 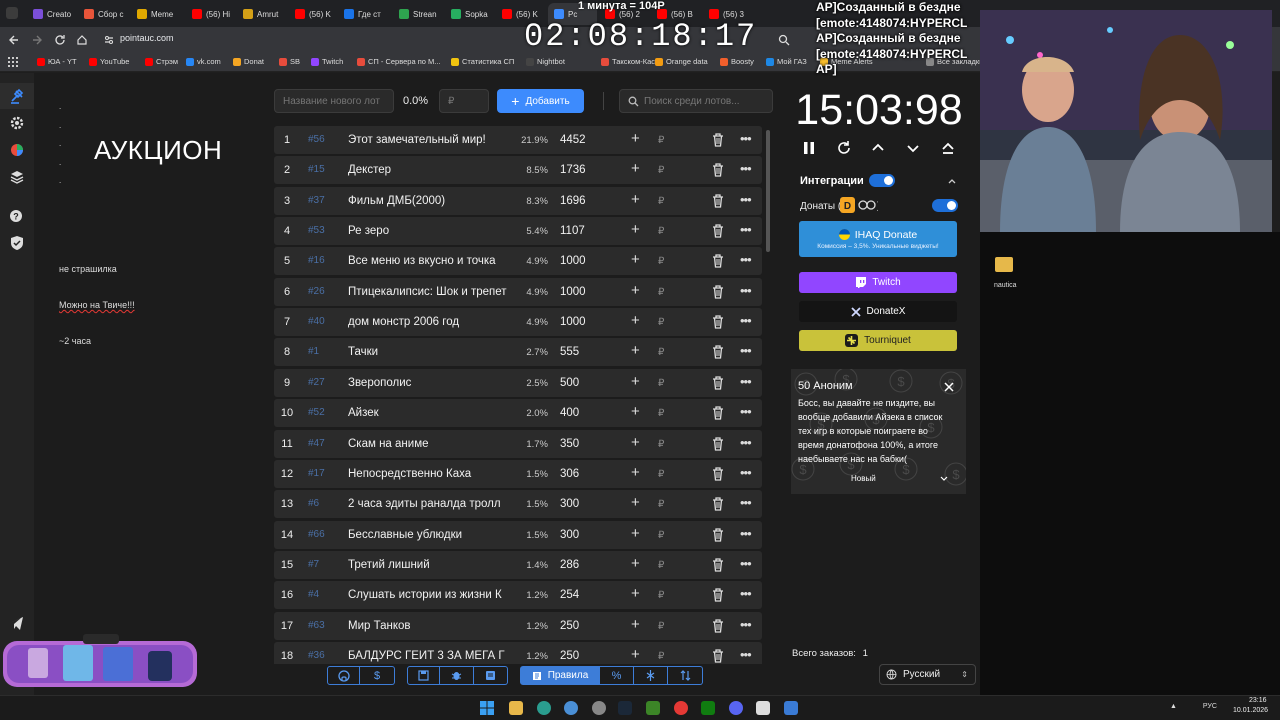 What do you see at coordinates (809, 148) in the screenshot?
I see `pause-icon` at bounding box center [809, 148].